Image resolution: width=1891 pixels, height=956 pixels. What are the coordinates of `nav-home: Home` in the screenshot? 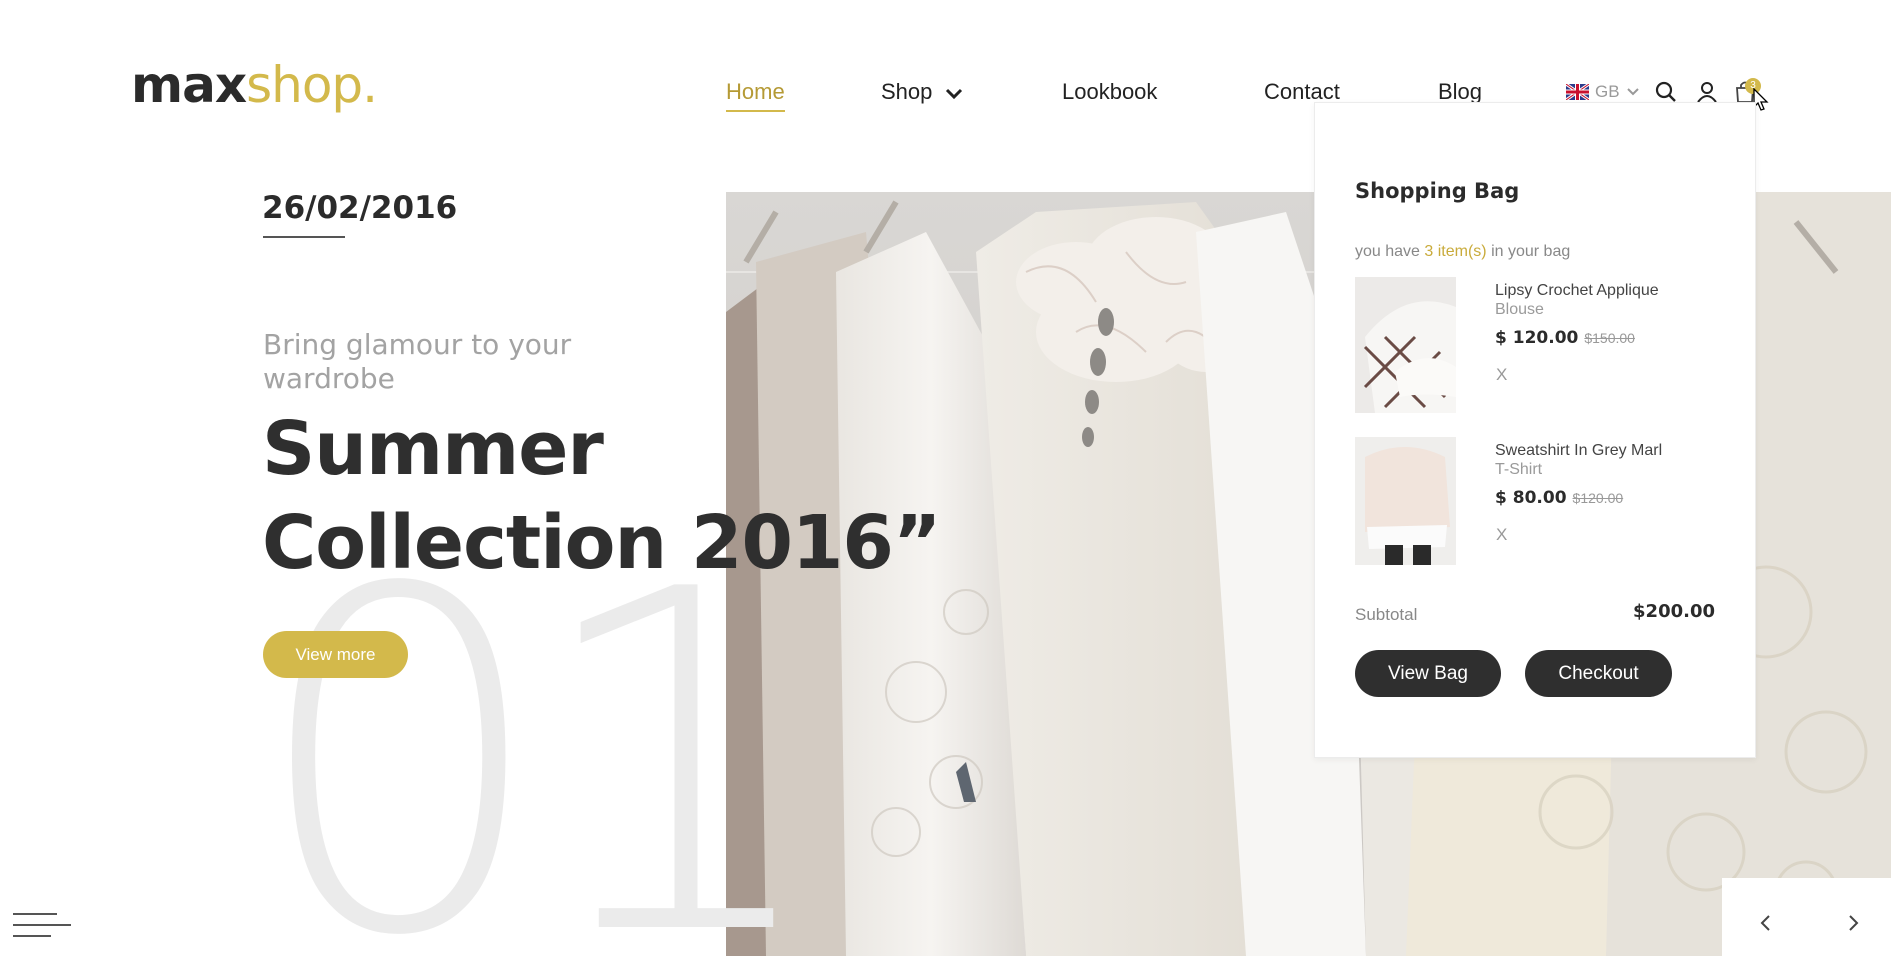 It's located at (755, 95).